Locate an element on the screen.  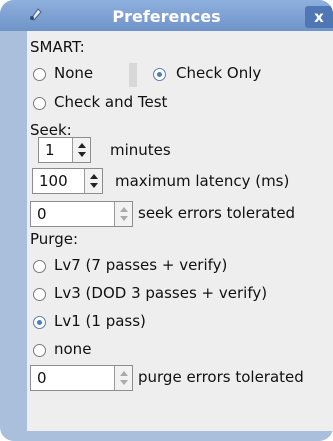
title-bar: Preferences x is located at coordinates (166, 15).